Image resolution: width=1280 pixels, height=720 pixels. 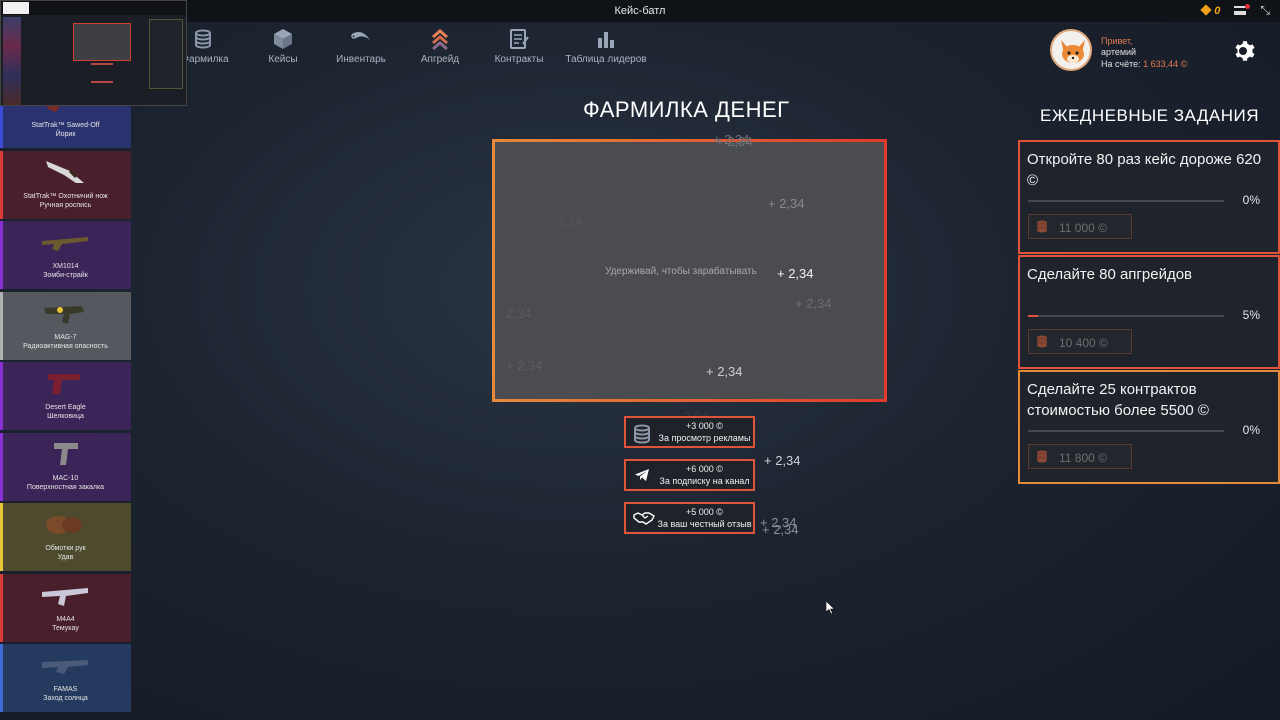 What do you see at coordinates (704, 512) in the screenshot?
I see `bonus-amount: +5 000 ©` at bounding box center [704, 512].